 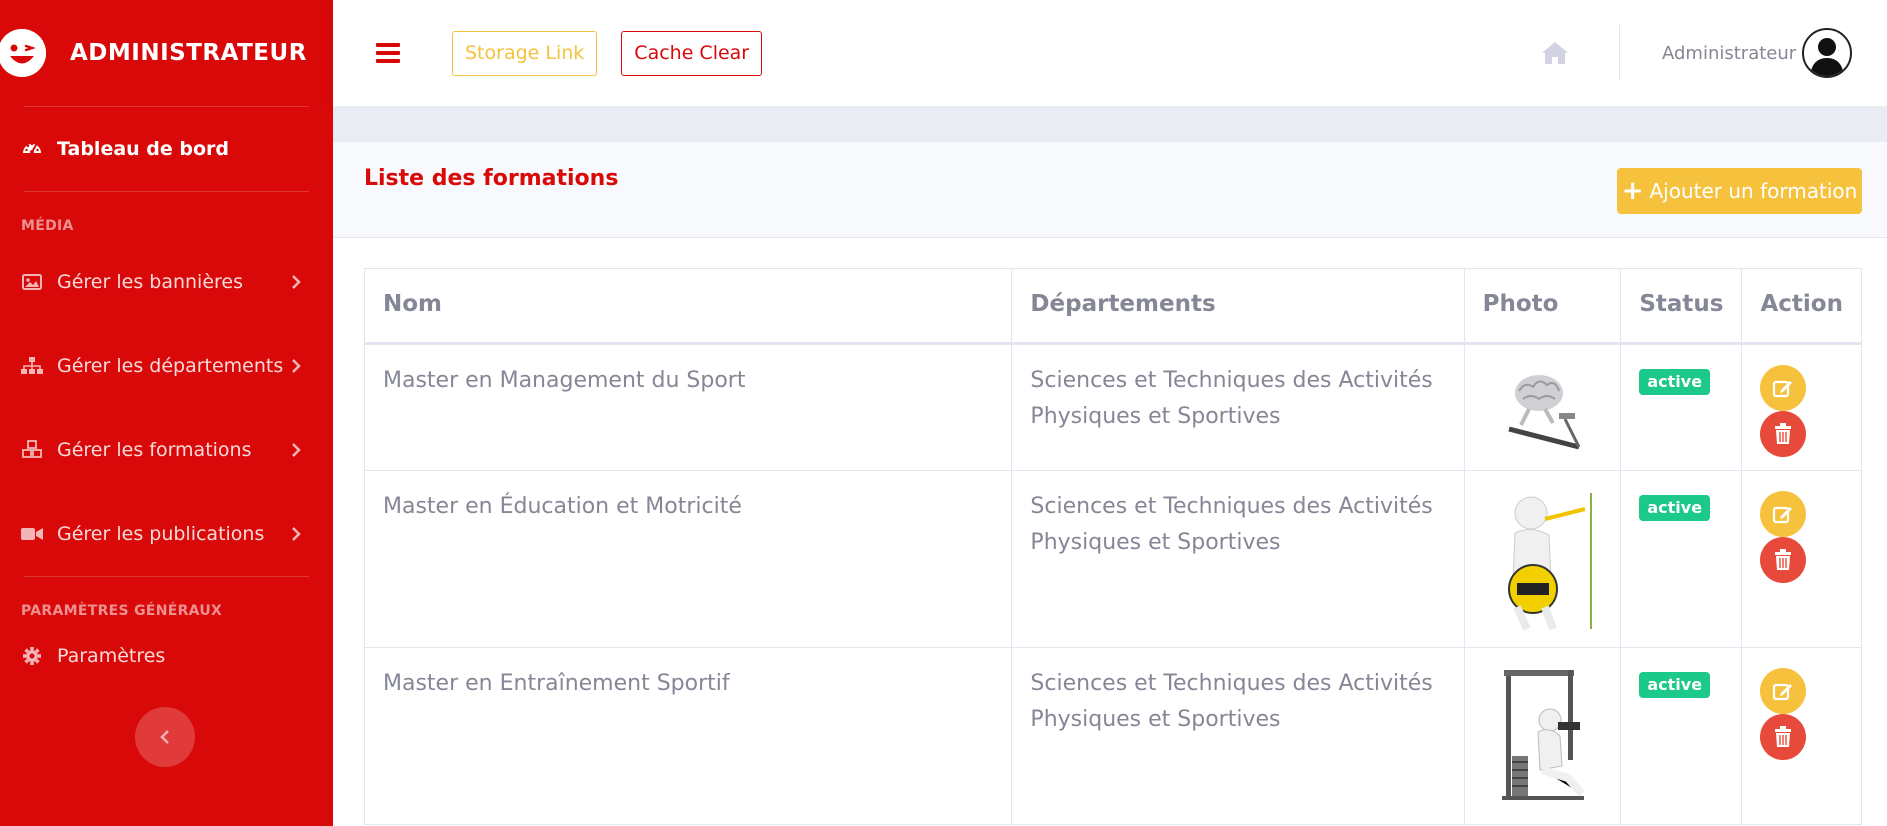 I want to click on menu-toggle-icon, so click(x=388, y=53).